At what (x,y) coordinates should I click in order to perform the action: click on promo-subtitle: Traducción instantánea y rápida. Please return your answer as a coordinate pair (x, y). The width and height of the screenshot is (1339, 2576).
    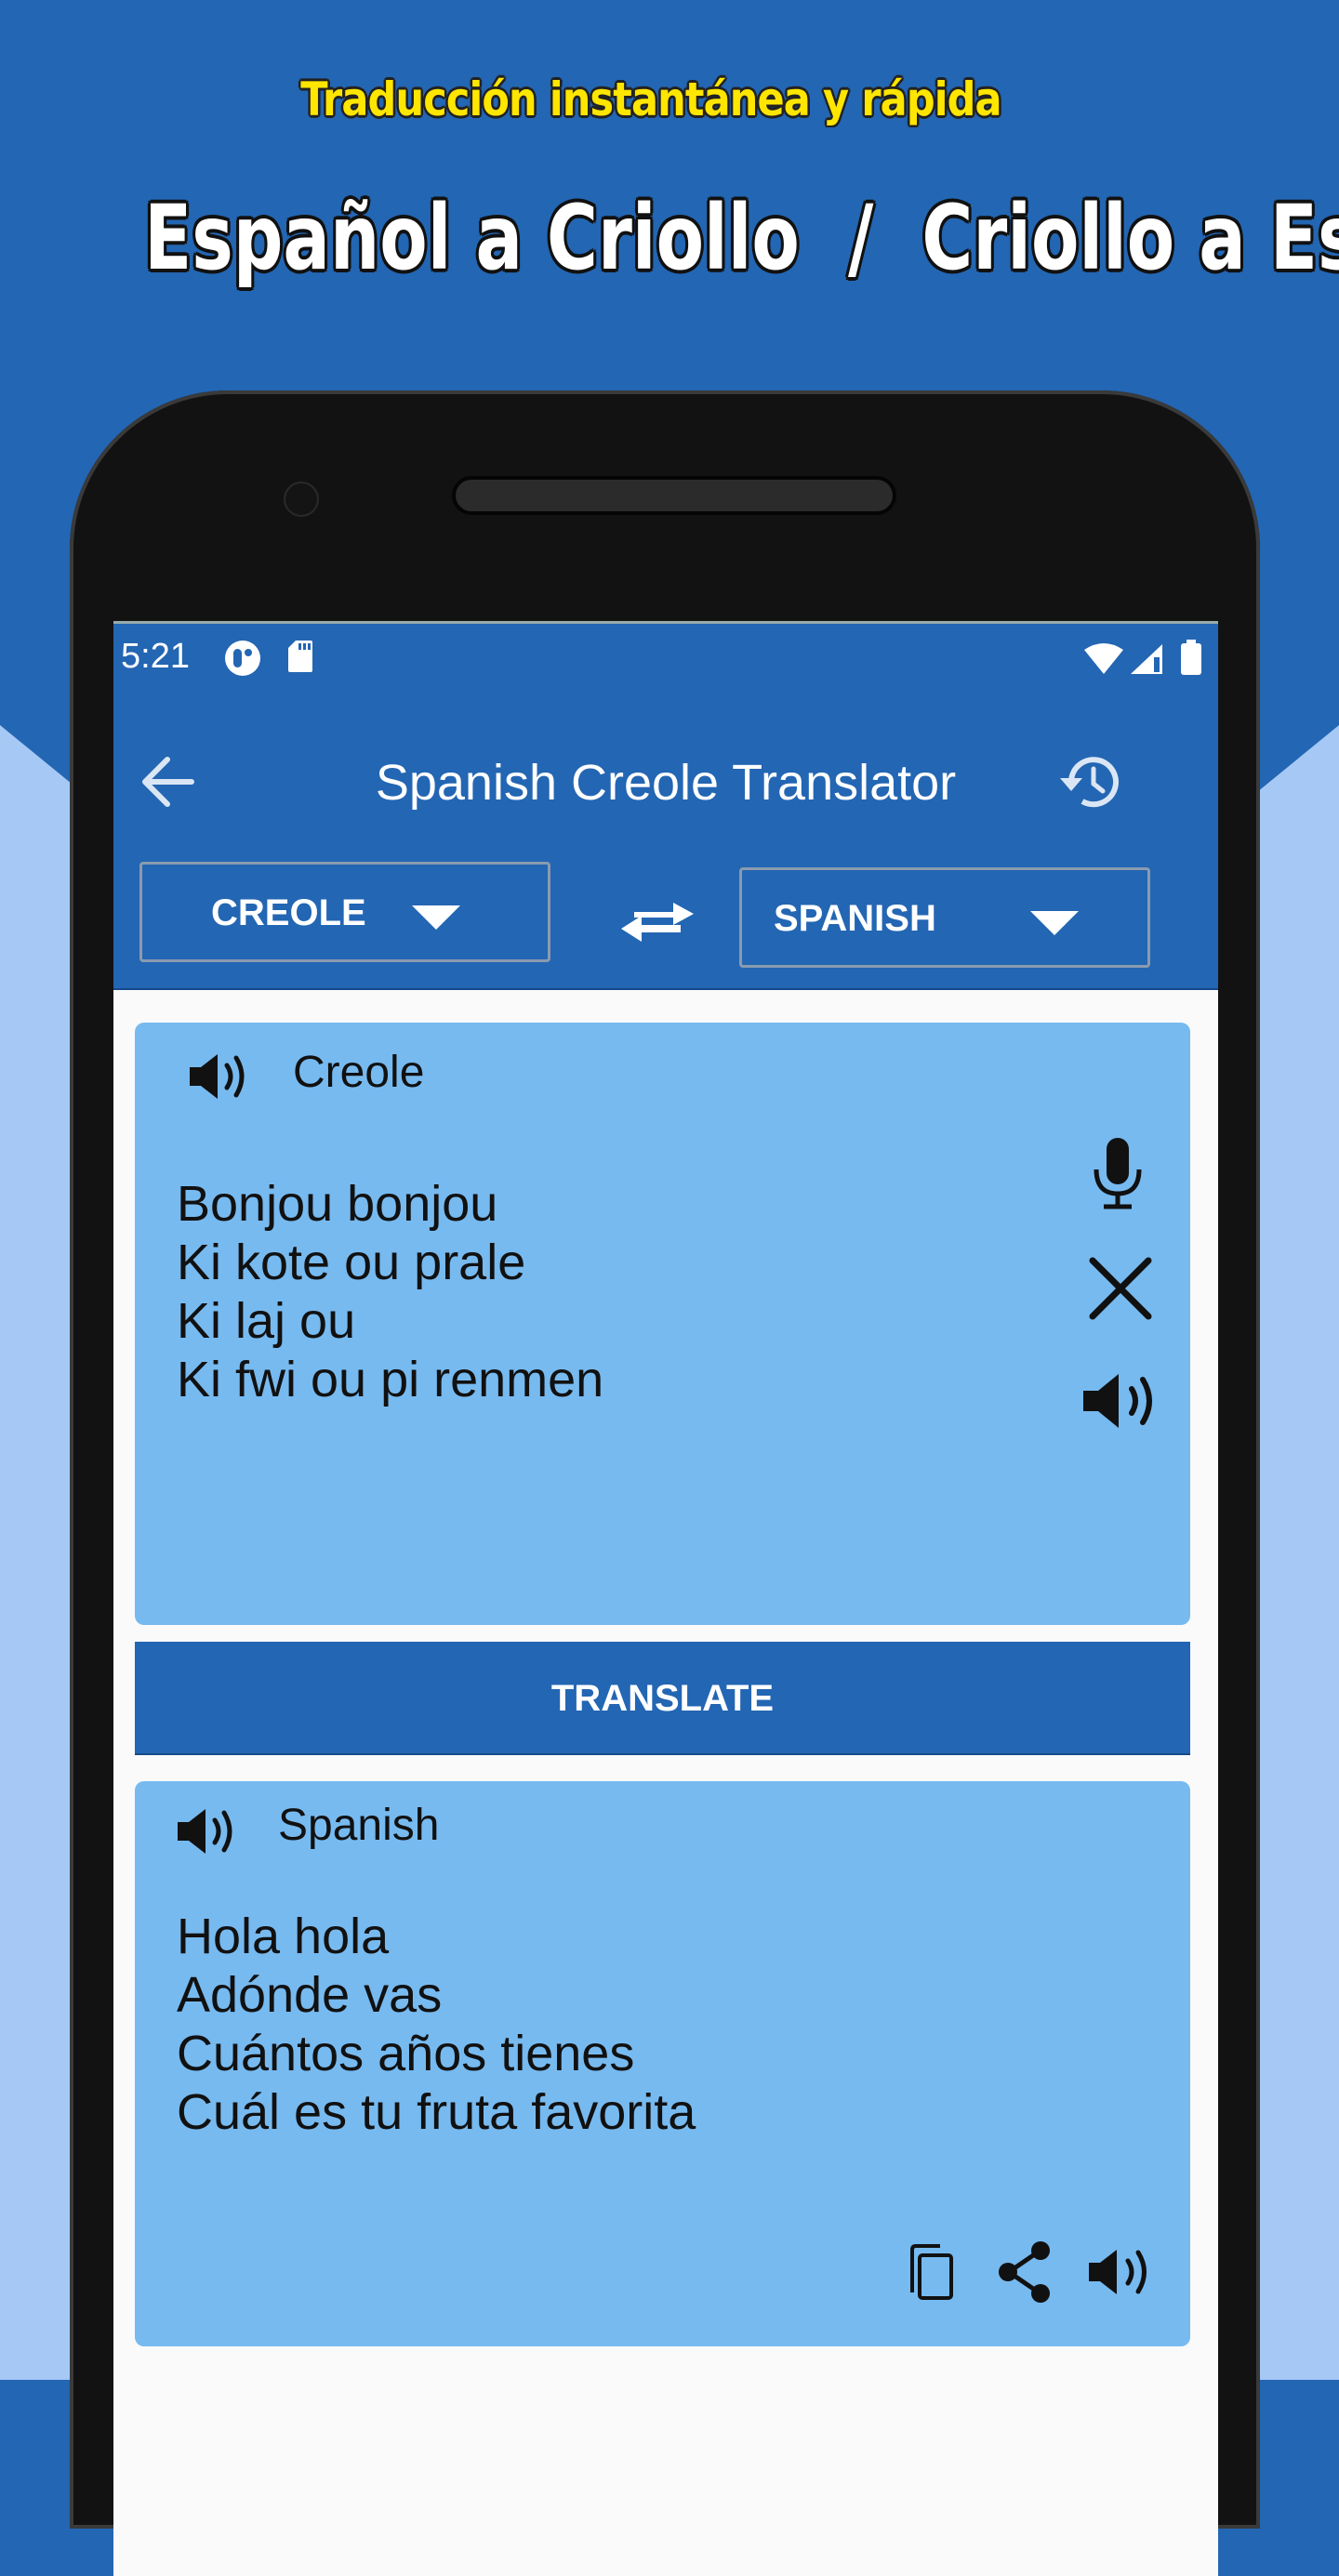
    Looking at the image, I should click on (650, 99).